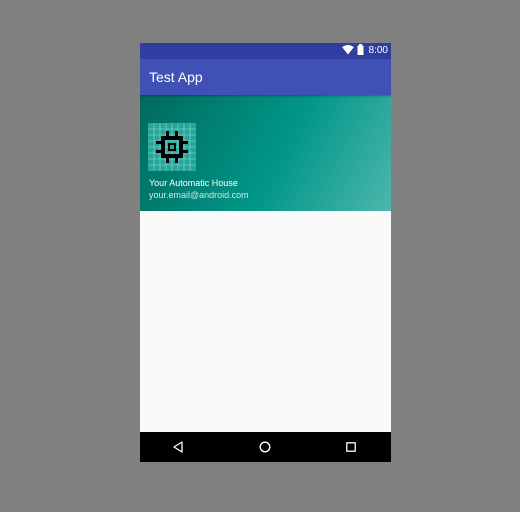 The image size is (520, 512). What do you see at coordinates (360, 51) in the screenshot?
I see `battery-icon` at bounding box center [360, 51].